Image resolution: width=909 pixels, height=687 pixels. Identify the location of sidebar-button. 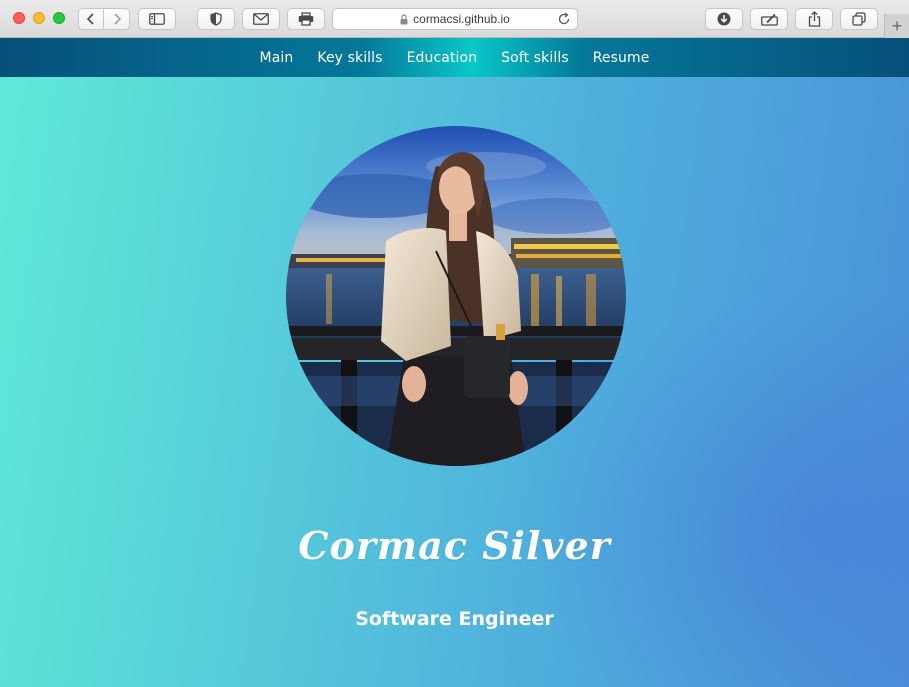
(157, 19).